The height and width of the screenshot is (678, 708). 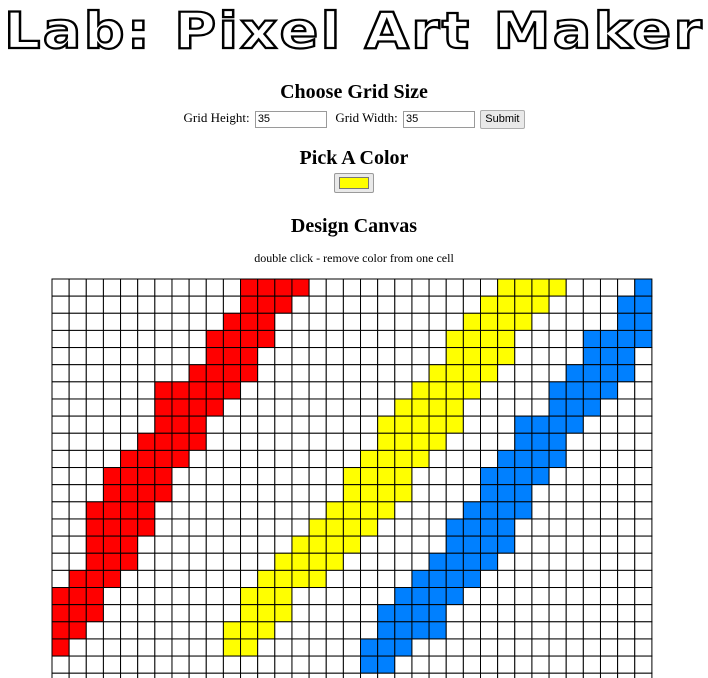 I want to click on grid-width-input, so click(x=439, y=119).